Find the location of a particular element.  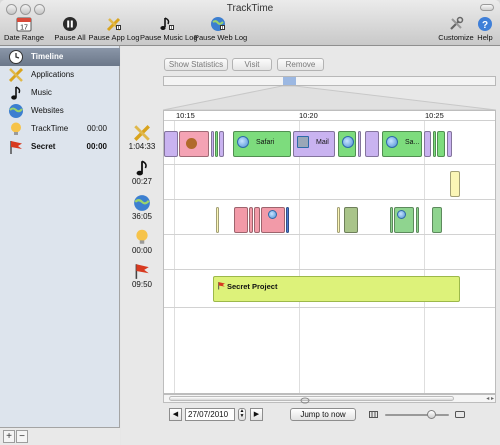

sidebar-item-timeline: Timeline is located at coordinates (60, 57).